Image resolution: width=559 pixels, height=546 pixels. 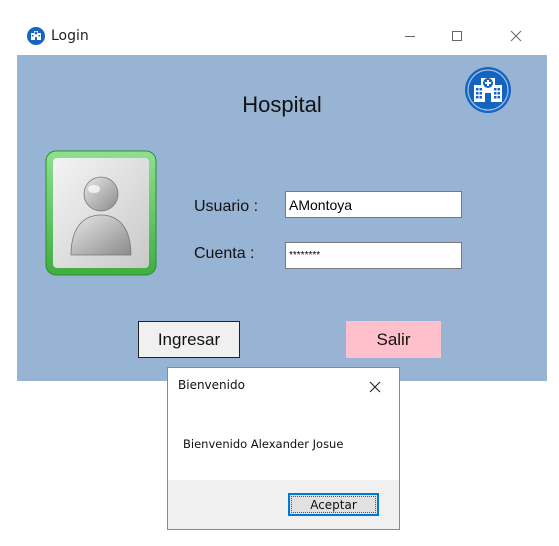 I want to click on user-avatar-icon, so click(x=101, y=213).